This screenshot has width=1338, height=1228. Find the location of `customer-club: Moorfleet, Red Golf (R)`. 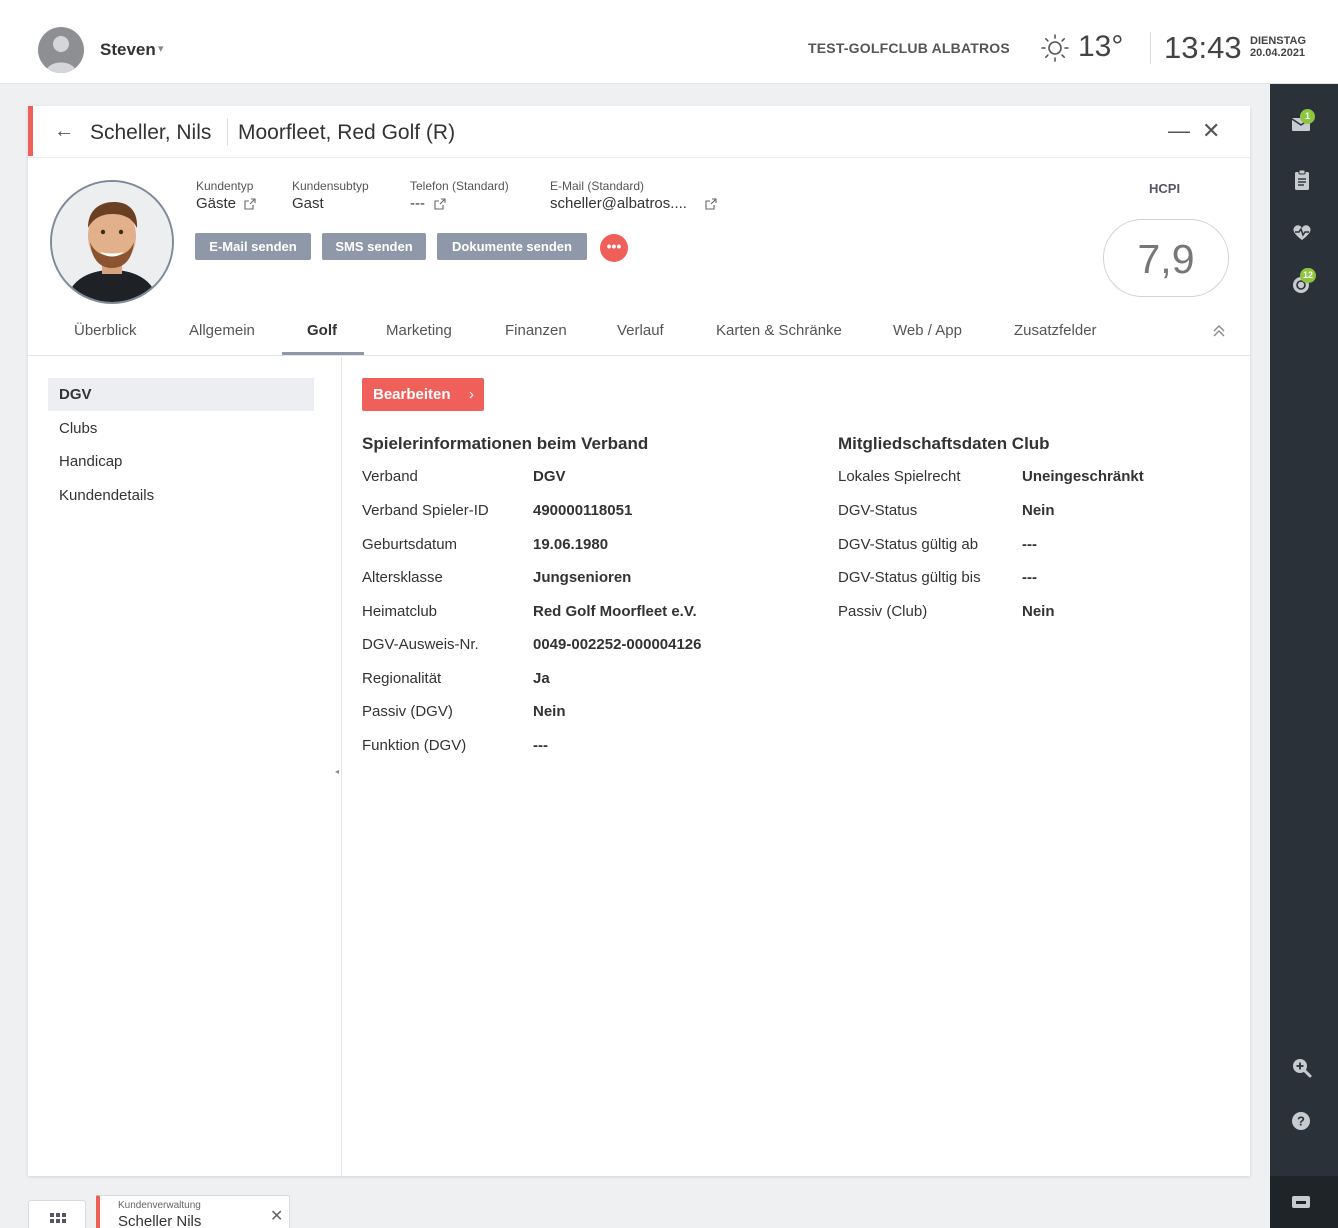

customer-club: Moorfleet, Red Golf (R) is located at coordinates (347, 132).